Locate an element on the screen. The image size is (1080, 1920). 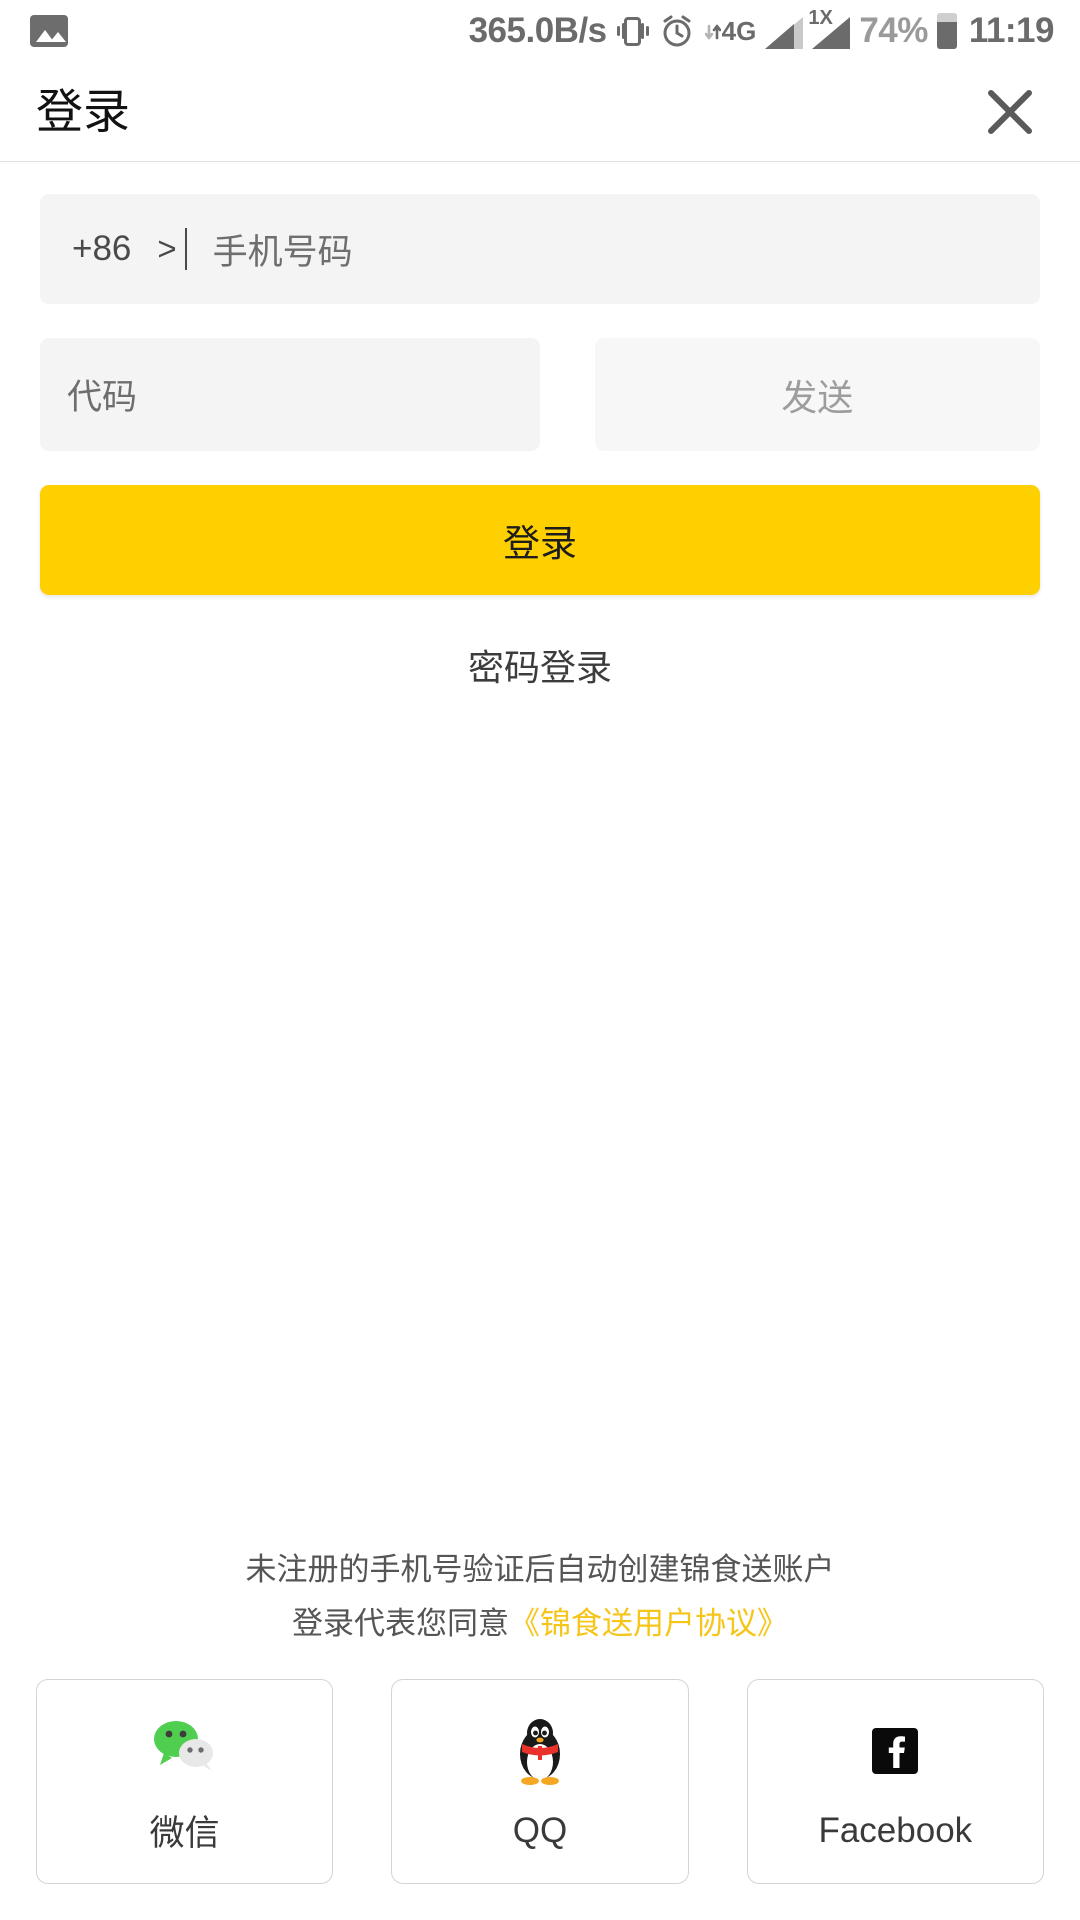
phone-input: 手机号码 is located at coordinates (283, 249).